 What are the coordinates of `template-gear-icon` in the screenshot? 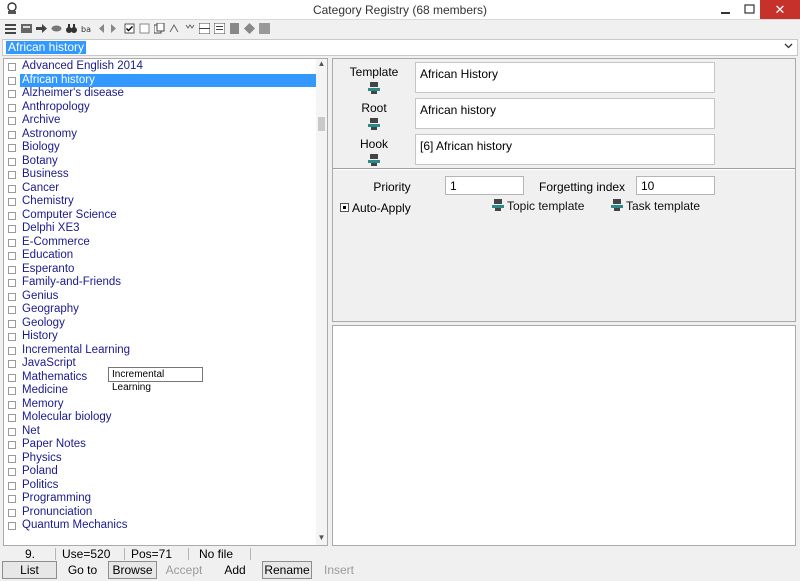 It's located at (374, 88).